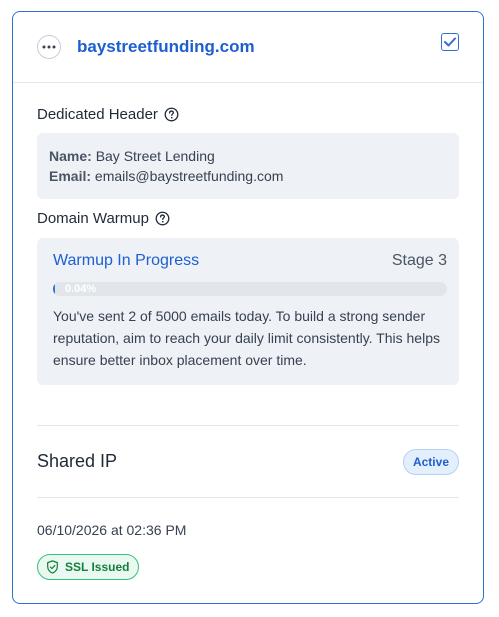  What do you see at coordinates (155, 156) in the screenshot?
I see `name-value: Bay Street Lending` at bounding box center [155, 156].